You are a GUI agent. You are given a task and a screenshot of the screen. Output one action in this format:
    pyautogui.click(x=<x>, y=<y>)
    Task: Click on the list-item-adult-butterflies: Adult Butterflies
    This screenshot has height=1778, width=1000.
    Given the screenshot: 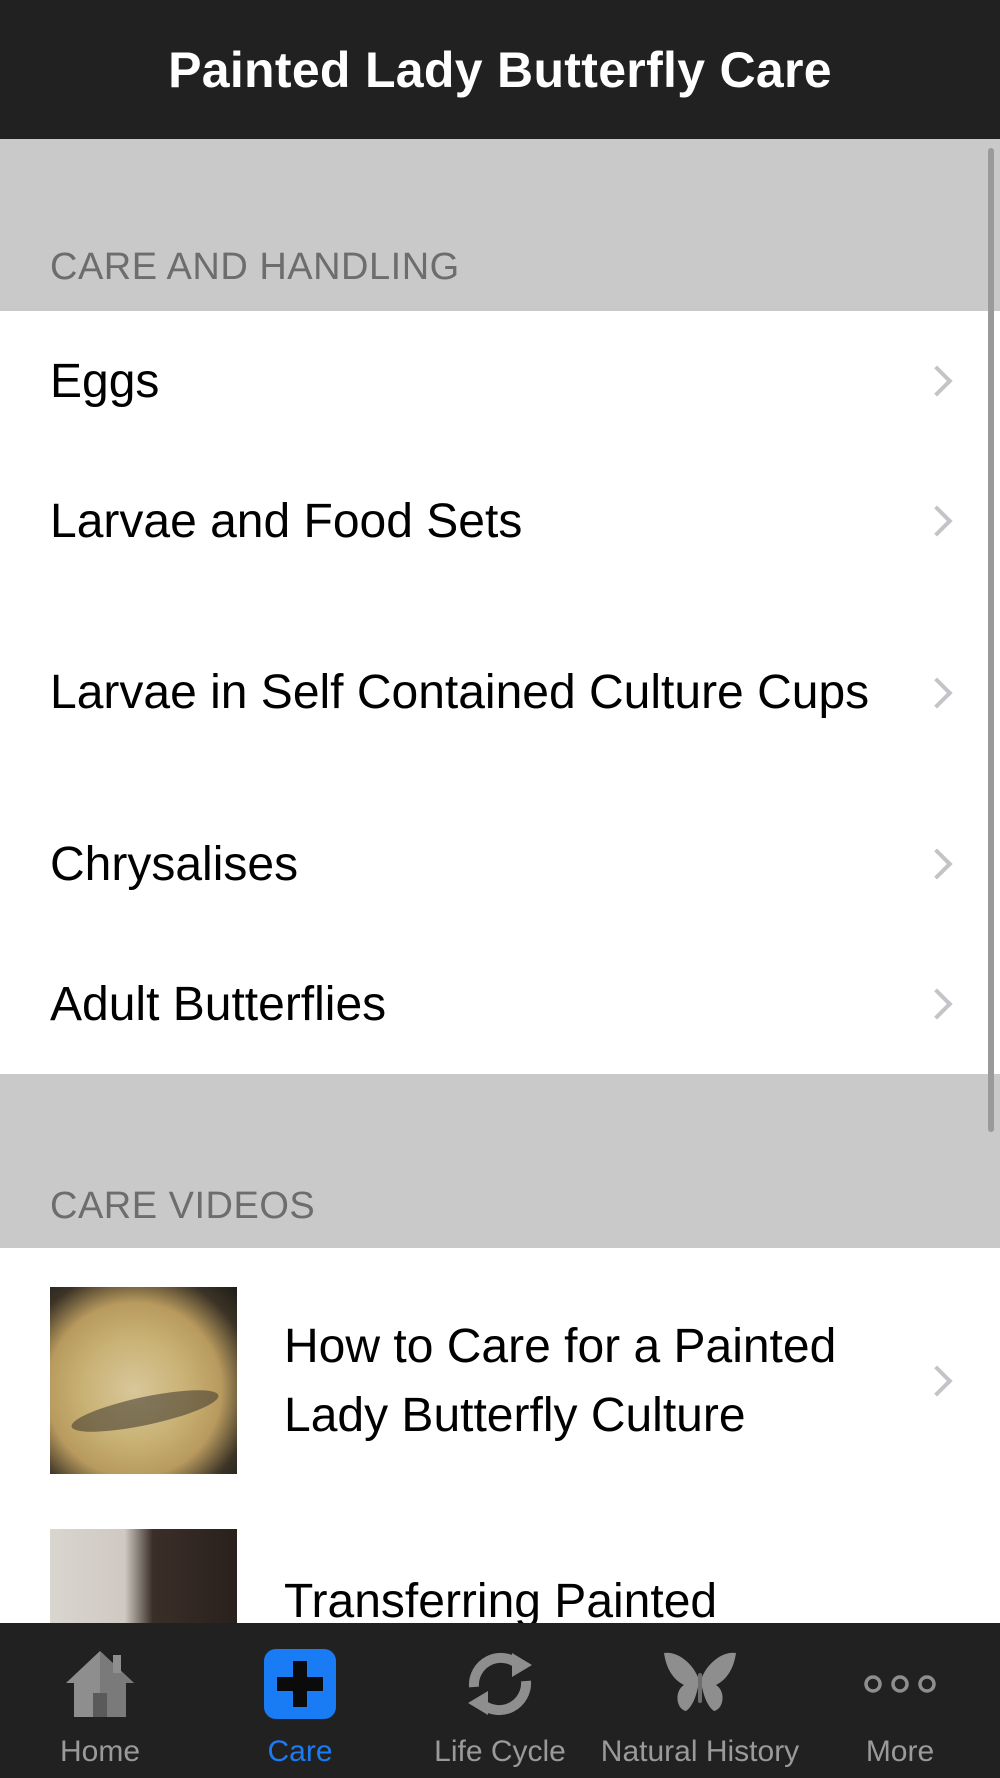 What is the action you would take?
    pyautogui.click(x=500, y=1004)
    